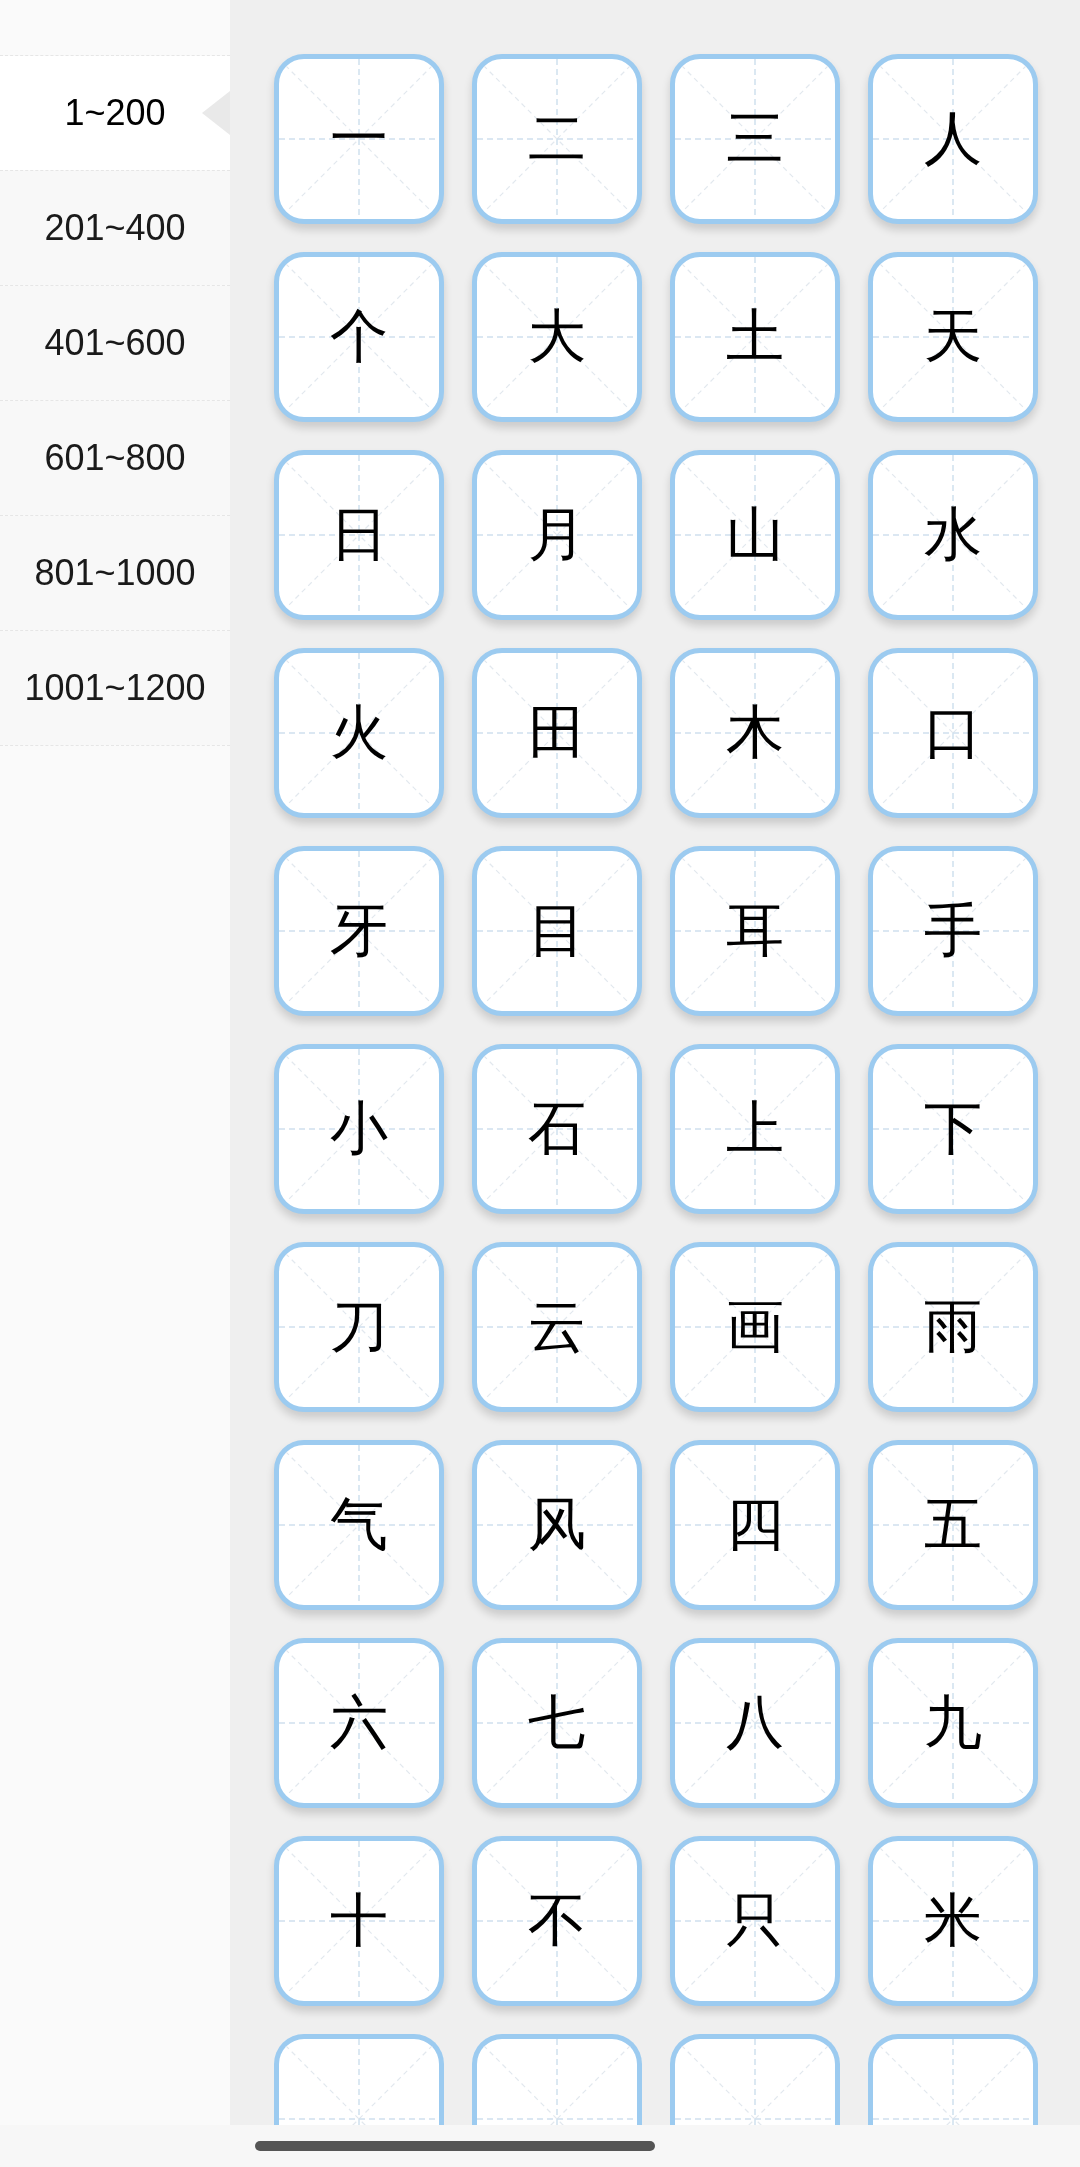 The width and height of the screenshot is (1080, 2167). Describe the element at coordinates (557, 1129) in the screenshot. I see `character-card: 石` at that location.